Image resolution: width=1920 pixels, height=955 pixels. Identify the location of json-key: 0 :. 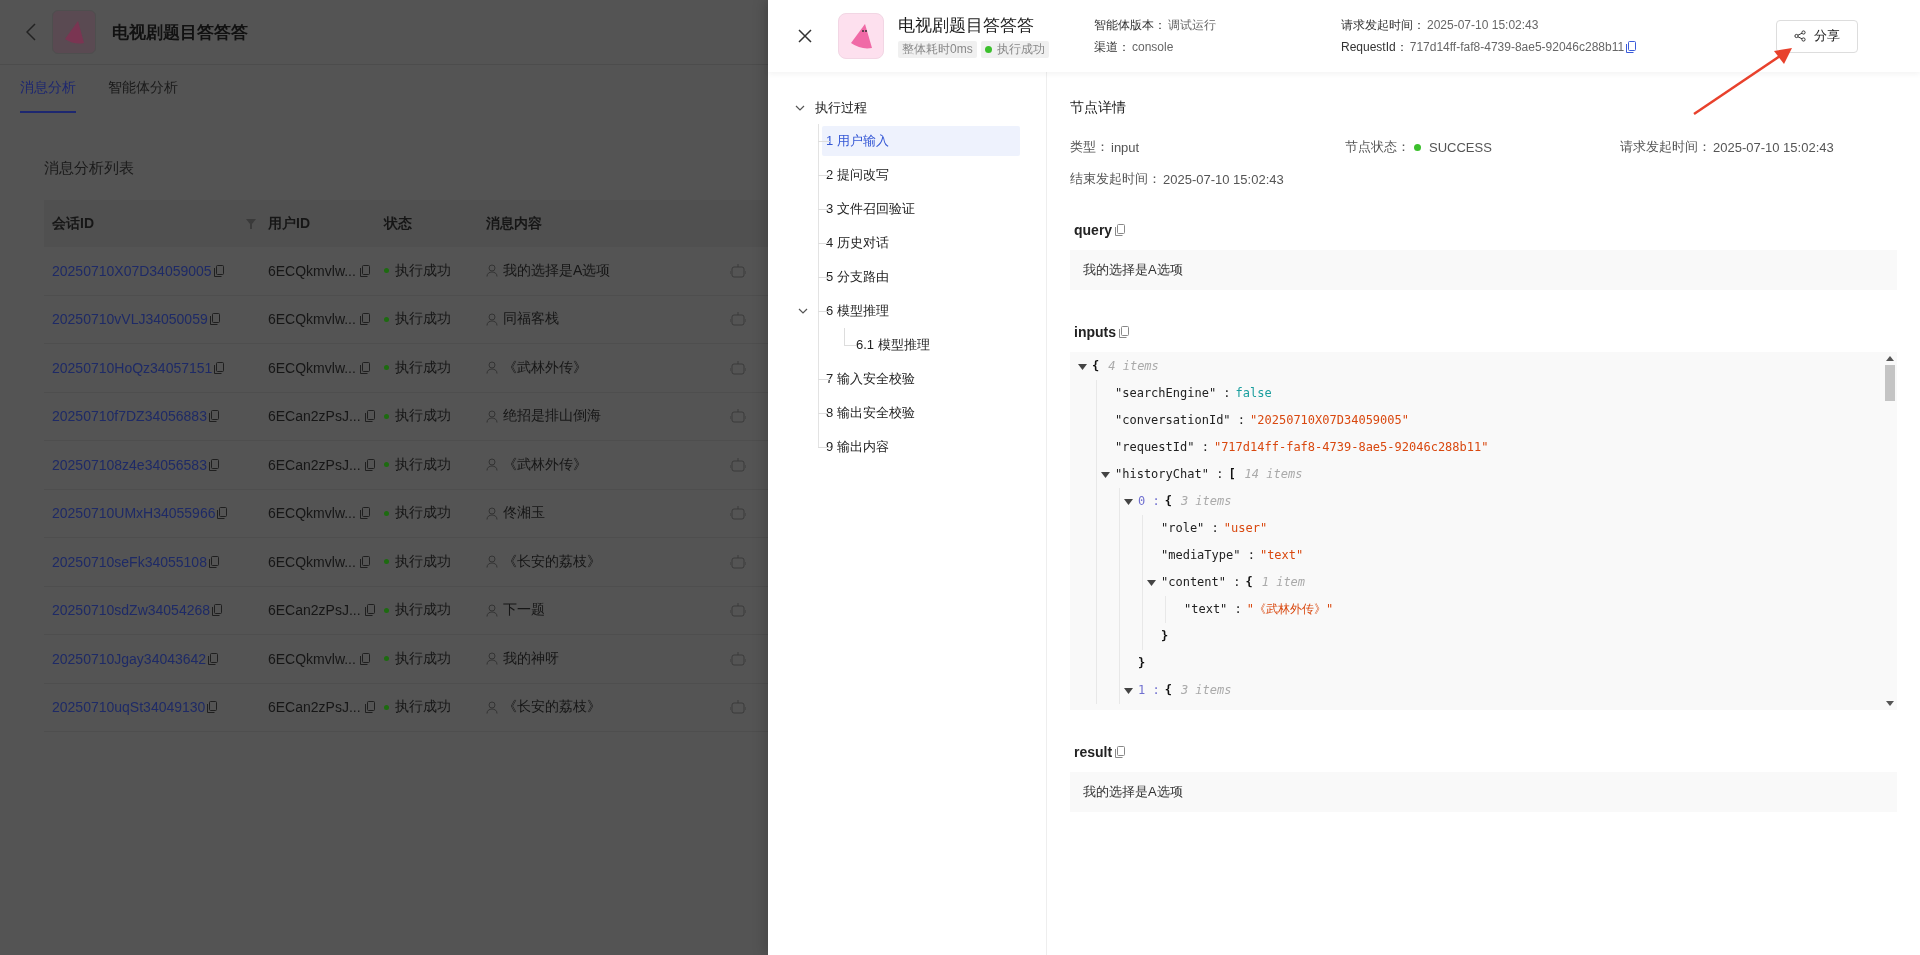
(1149, 501).